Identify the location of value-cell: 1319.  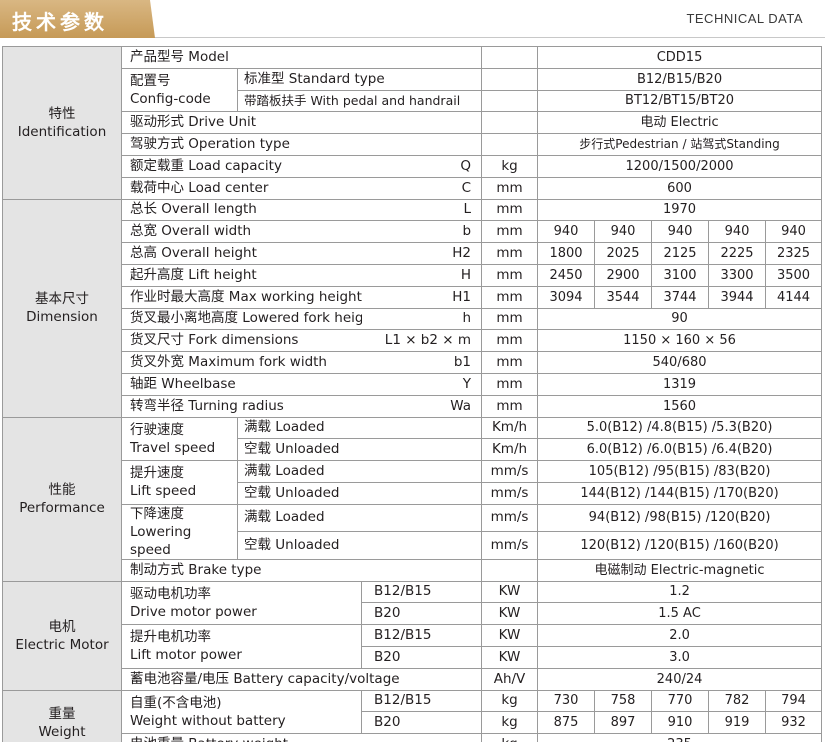
(680, 384).